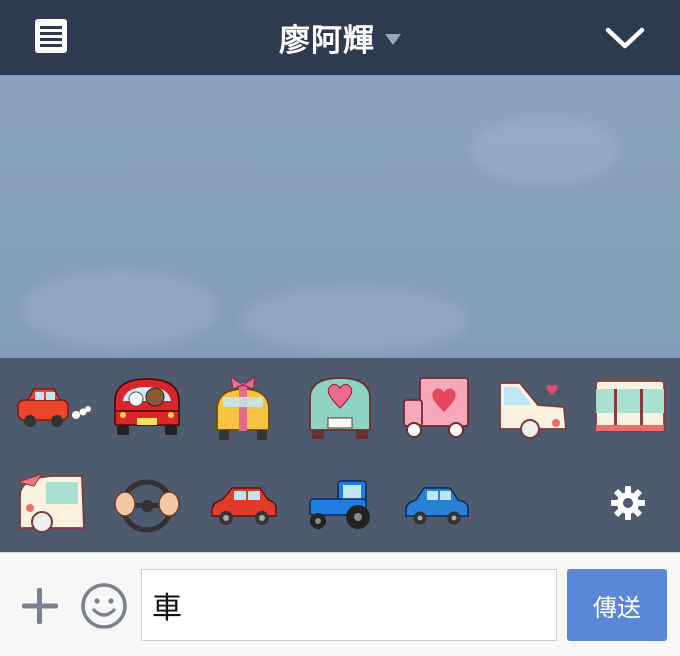 The width and height of the screenshot is (680, 656). I want to click on steering-wheel-hands-sticker, so click(147, 506).